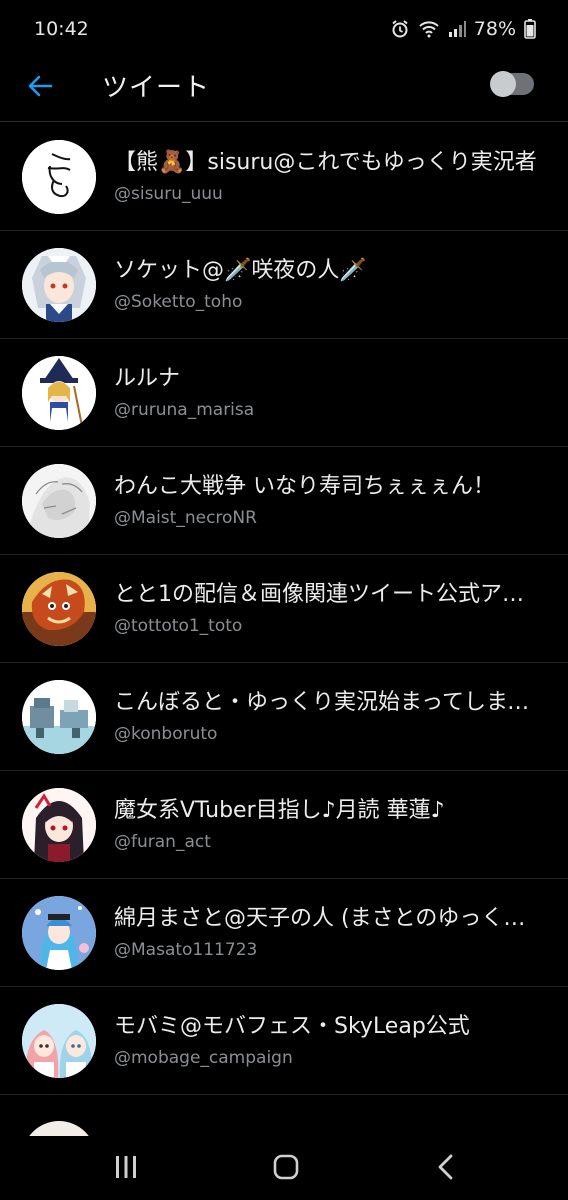  What do you see at coordinates (162, 842) in the screenshot?
I see `user-handle: @furan_act` at bounding box center [162, 842].